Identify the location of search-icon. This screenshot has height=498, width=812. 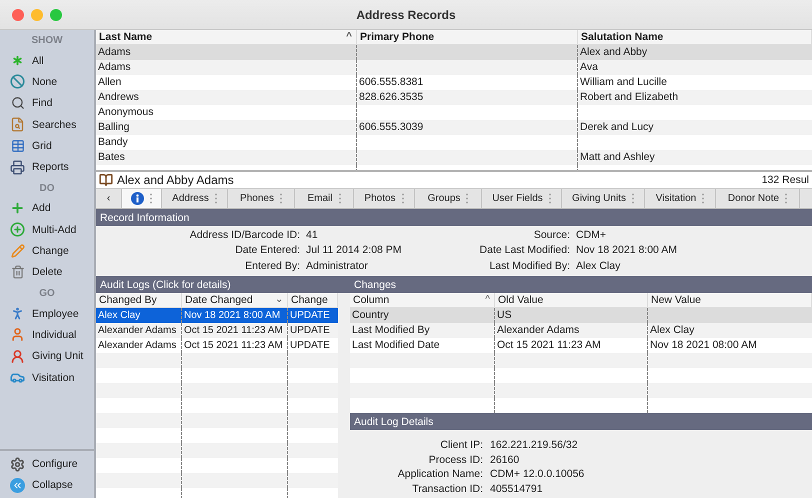
(17, 103).